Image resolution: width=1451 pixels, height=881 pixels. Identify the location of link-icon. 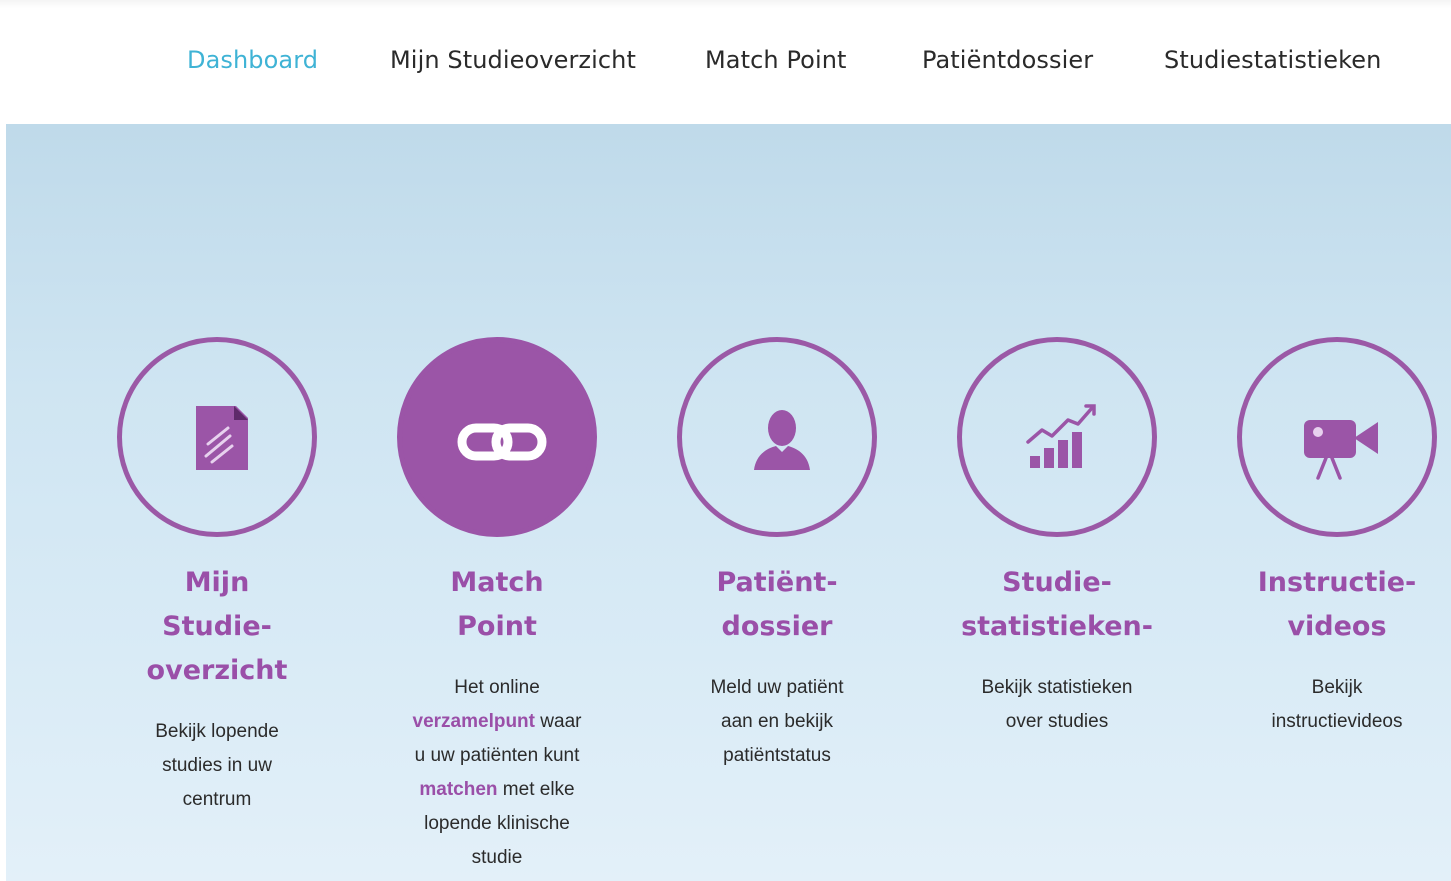
(502, 442).